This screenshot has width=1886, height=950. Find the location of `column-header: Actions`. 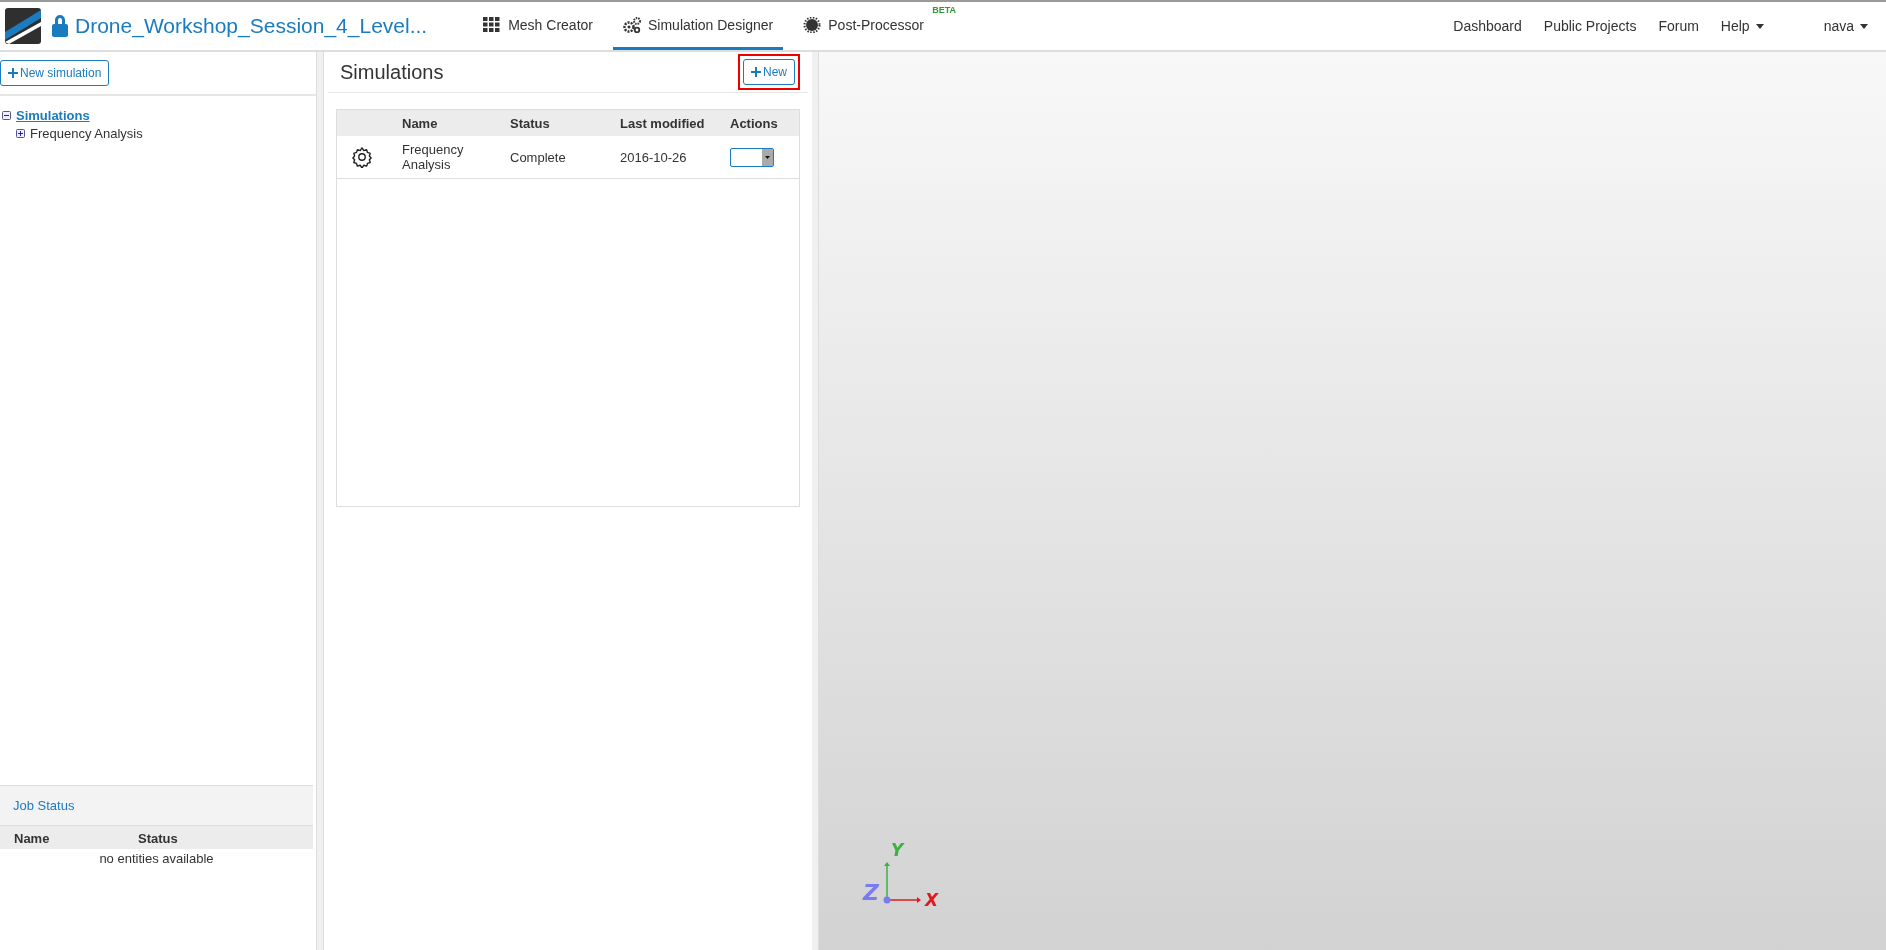

column-header: Actions is located at coordinates (754, 123).